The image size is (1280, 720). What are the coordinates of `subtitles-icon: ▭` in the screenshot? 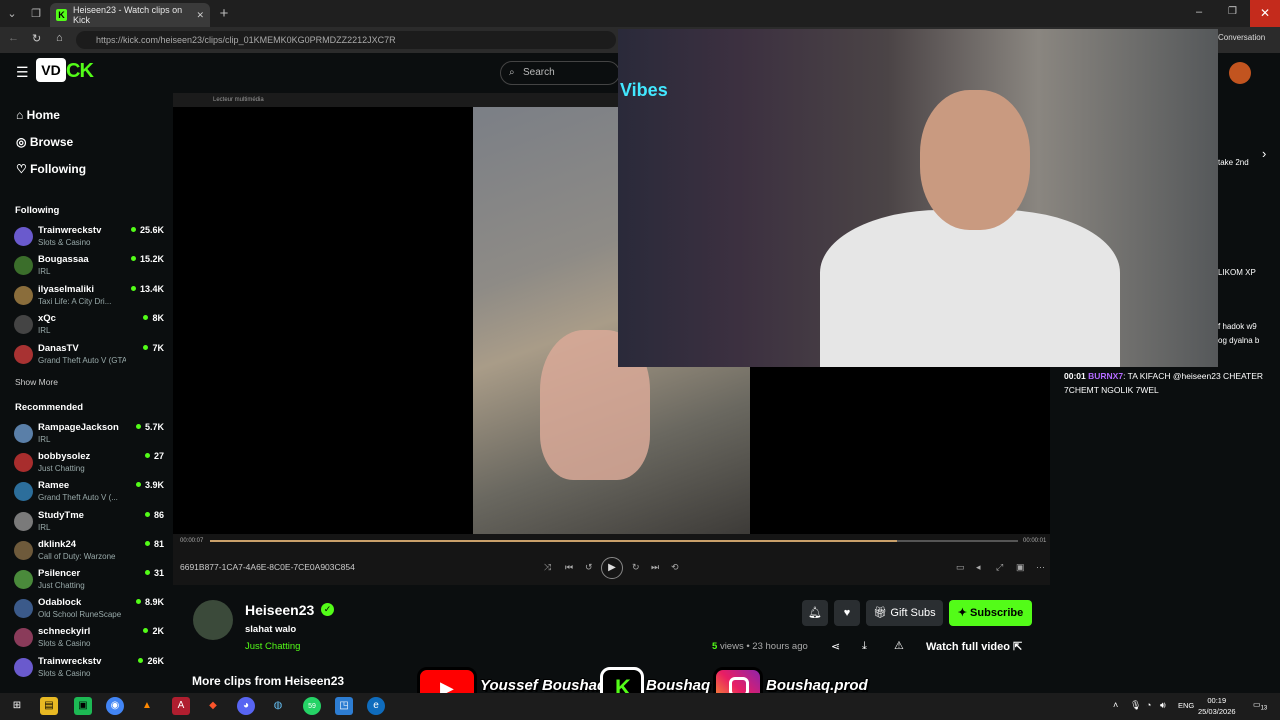 It's located at (960, 567).